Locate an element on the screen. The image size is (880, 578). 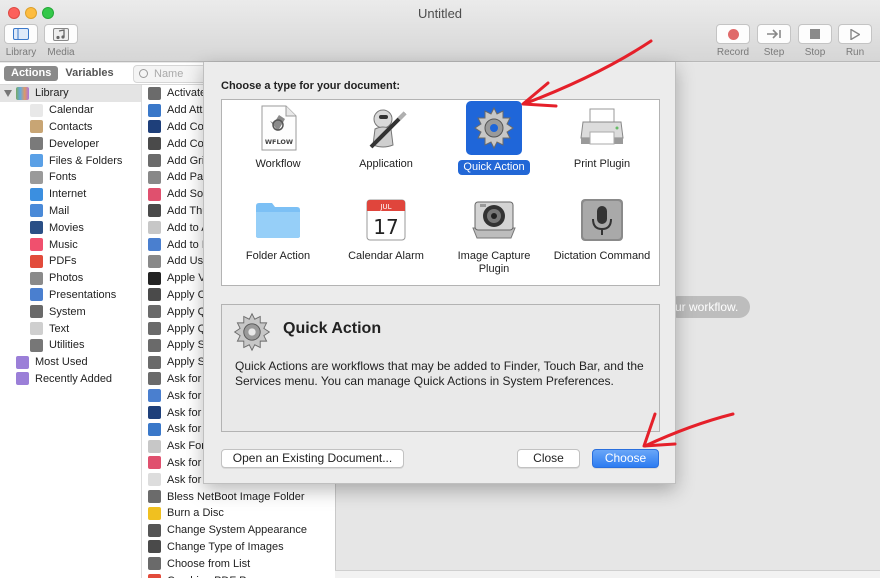
action-label: Combine PDF Pages is located at coordinates (218, 576).